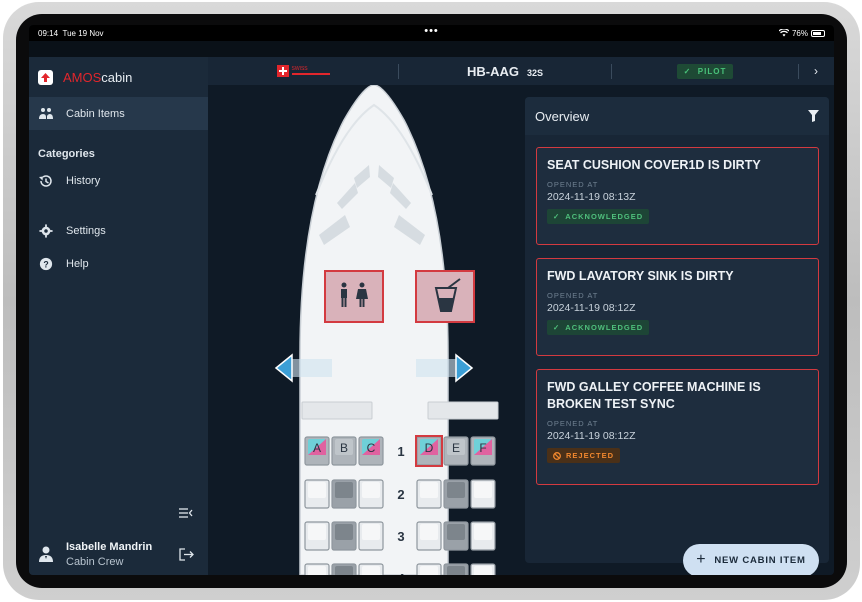 The width and height of the screenshot is (862, 602). What do you see at coordinates (299, 69) in the screenshot?
I see `airline-name: SWISS` at bounding box center [299, 69].